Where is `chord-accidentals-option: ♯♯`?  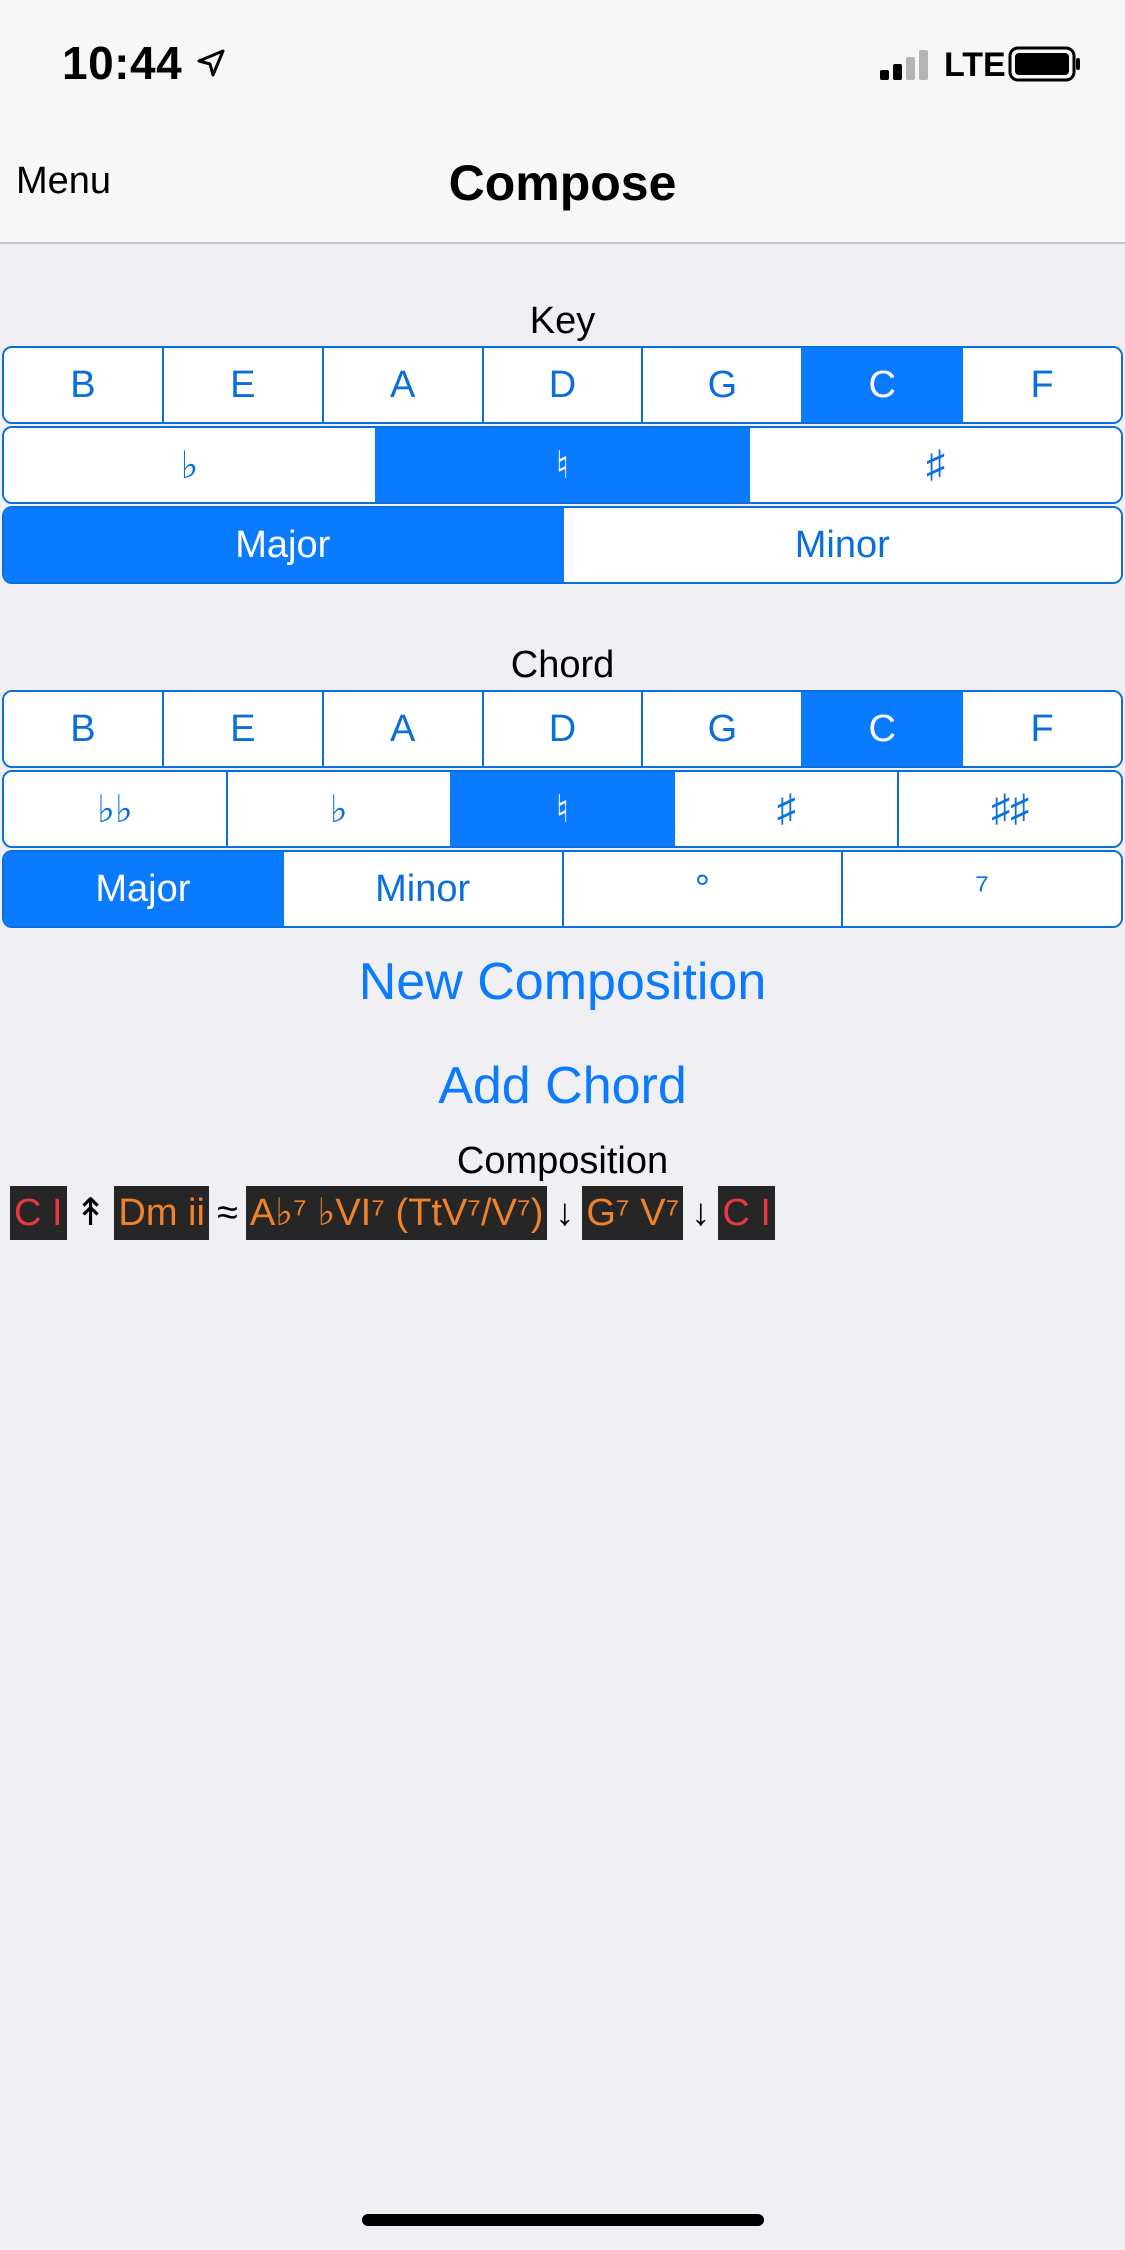 chord-accidentals-option: ♯♯ is located at coordinates (1009, 809).